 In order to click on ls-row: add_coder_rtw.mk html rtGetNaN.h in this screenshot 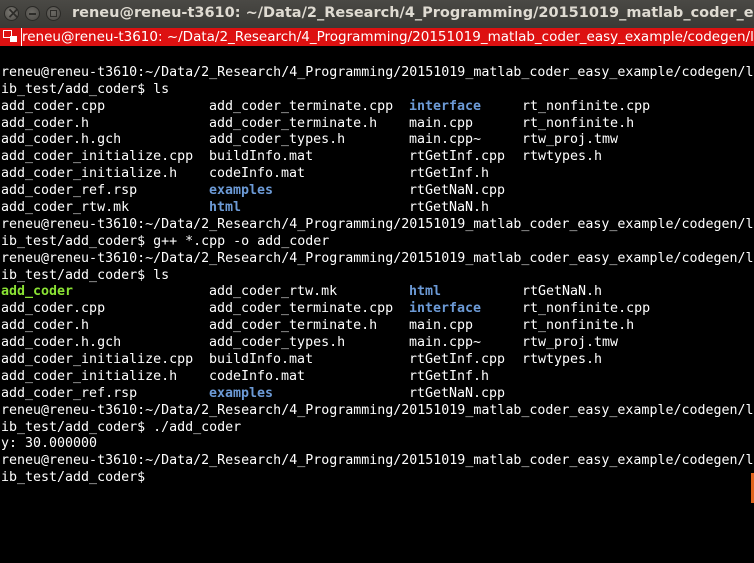, I will do `click(377, 208)`.